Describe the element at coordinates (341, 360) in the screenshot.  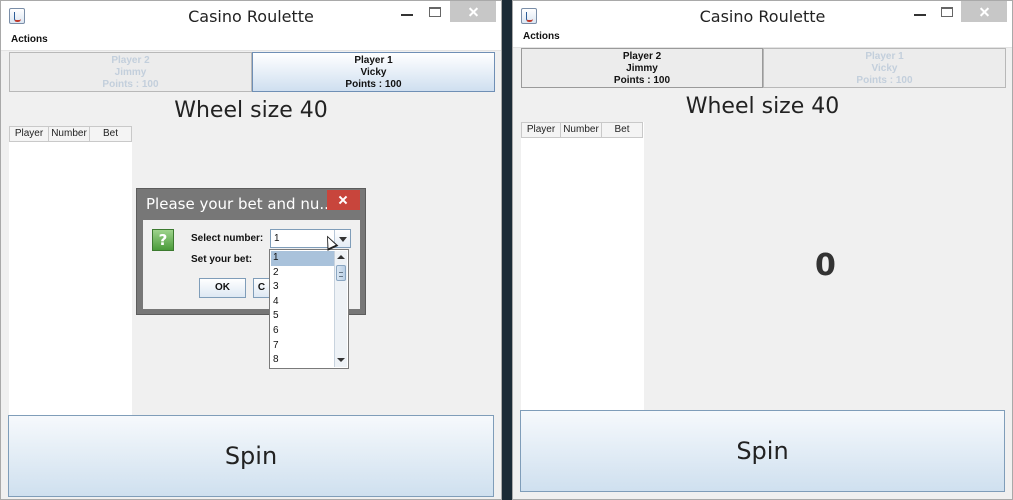
I see `scroll-down-icon` at that location.